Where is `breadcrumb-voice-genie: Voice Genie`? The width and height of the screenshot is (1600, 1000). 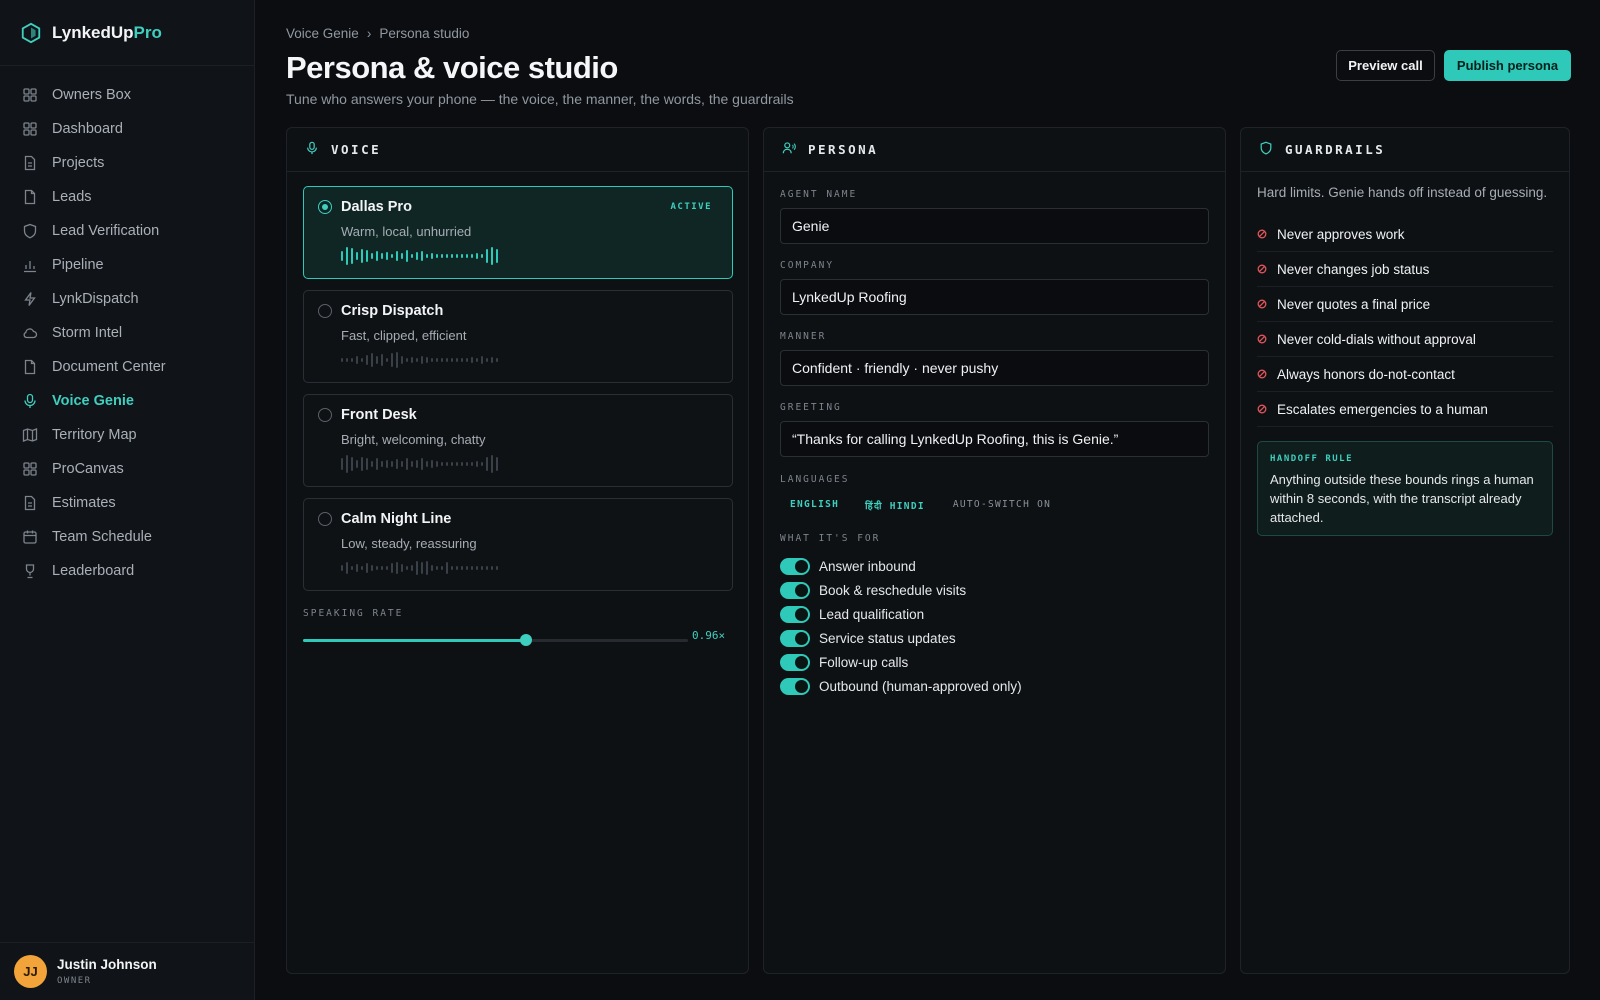
breadcrumb-voice-genie: Voice Genie is located at coordinates (322, 33).